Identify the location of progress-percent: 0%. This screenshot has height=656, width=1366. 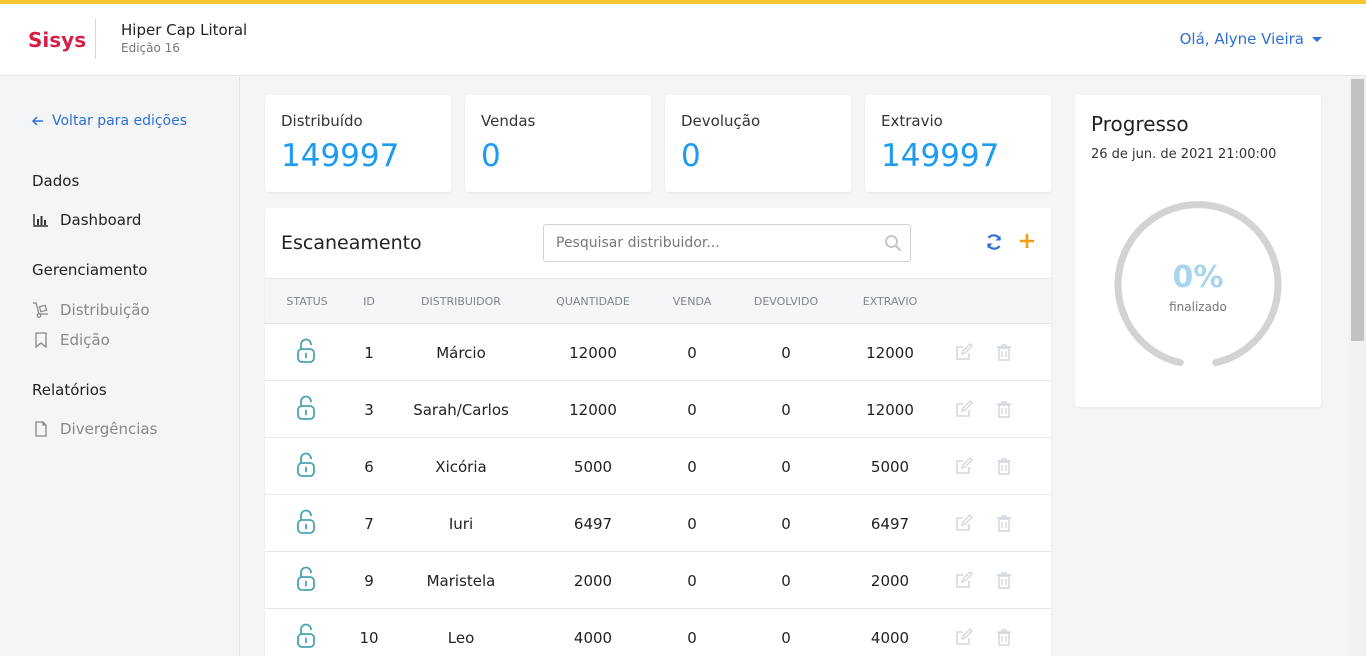
(1198, 277).